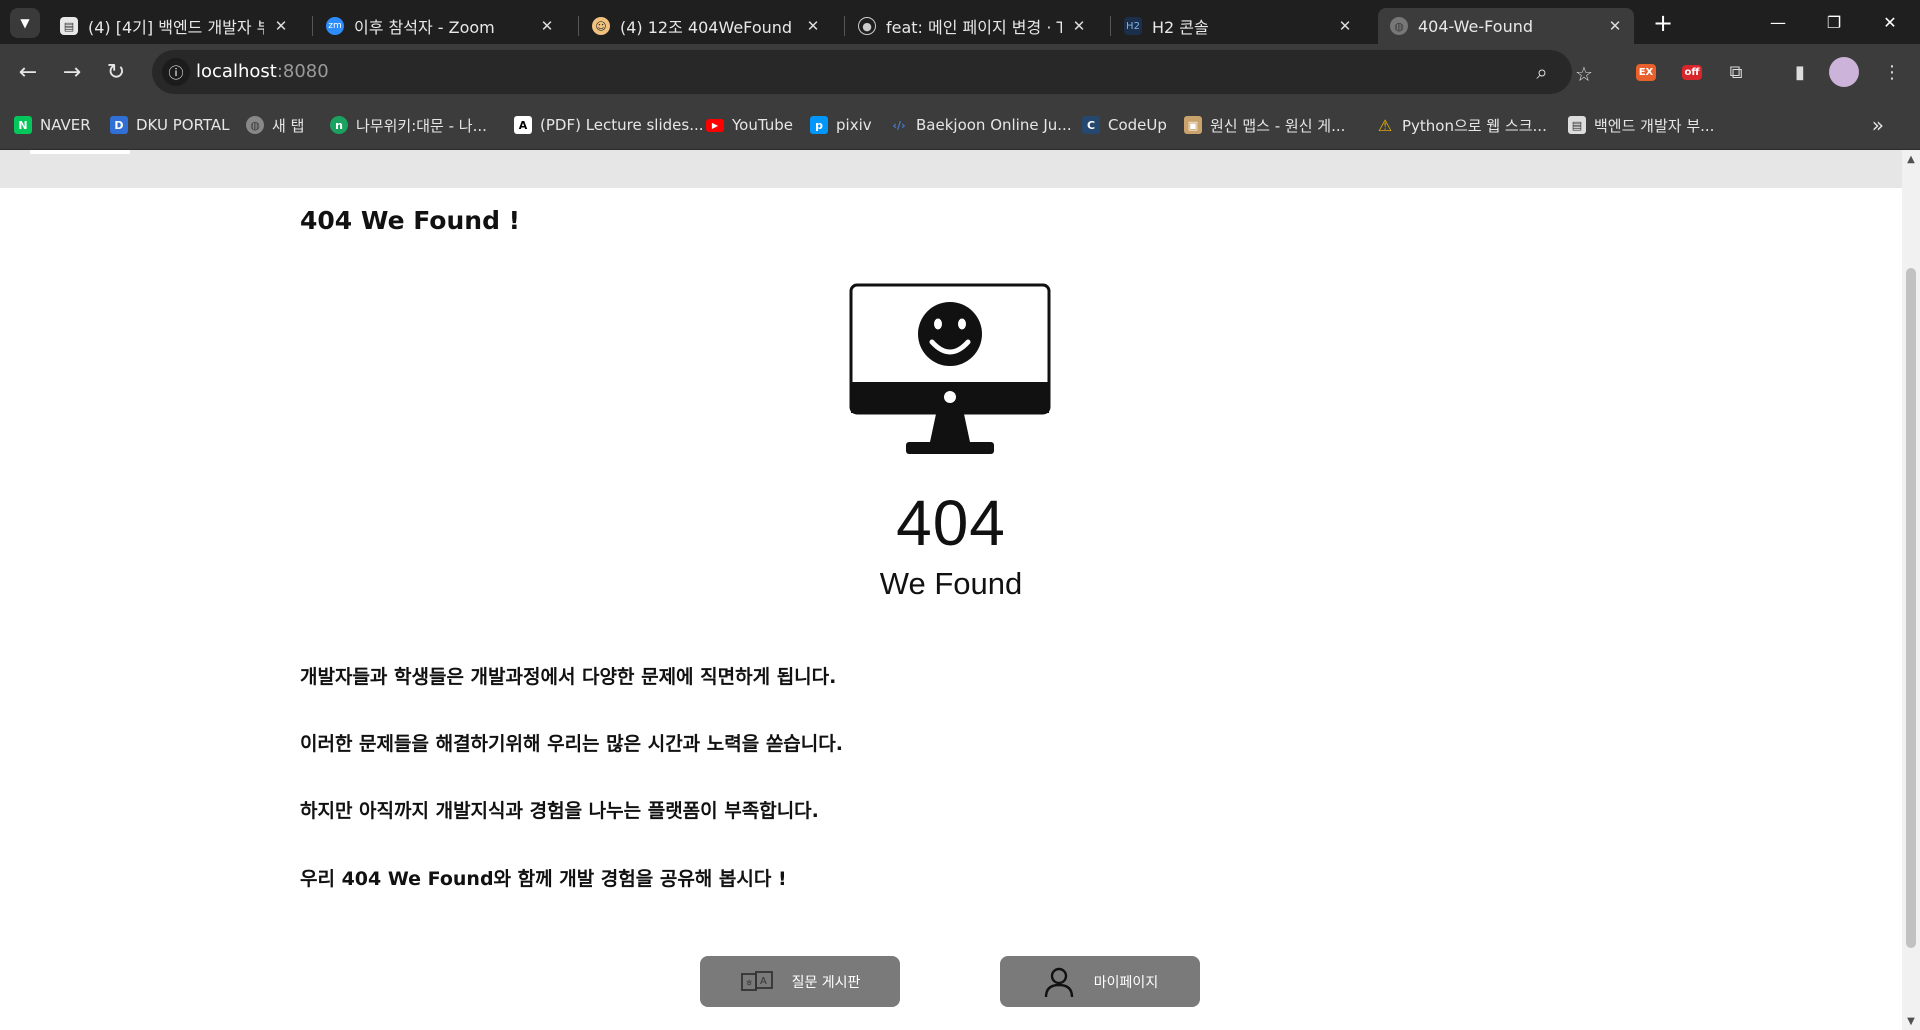  I want to click on h2-icon: H2, so click(1133, 26).